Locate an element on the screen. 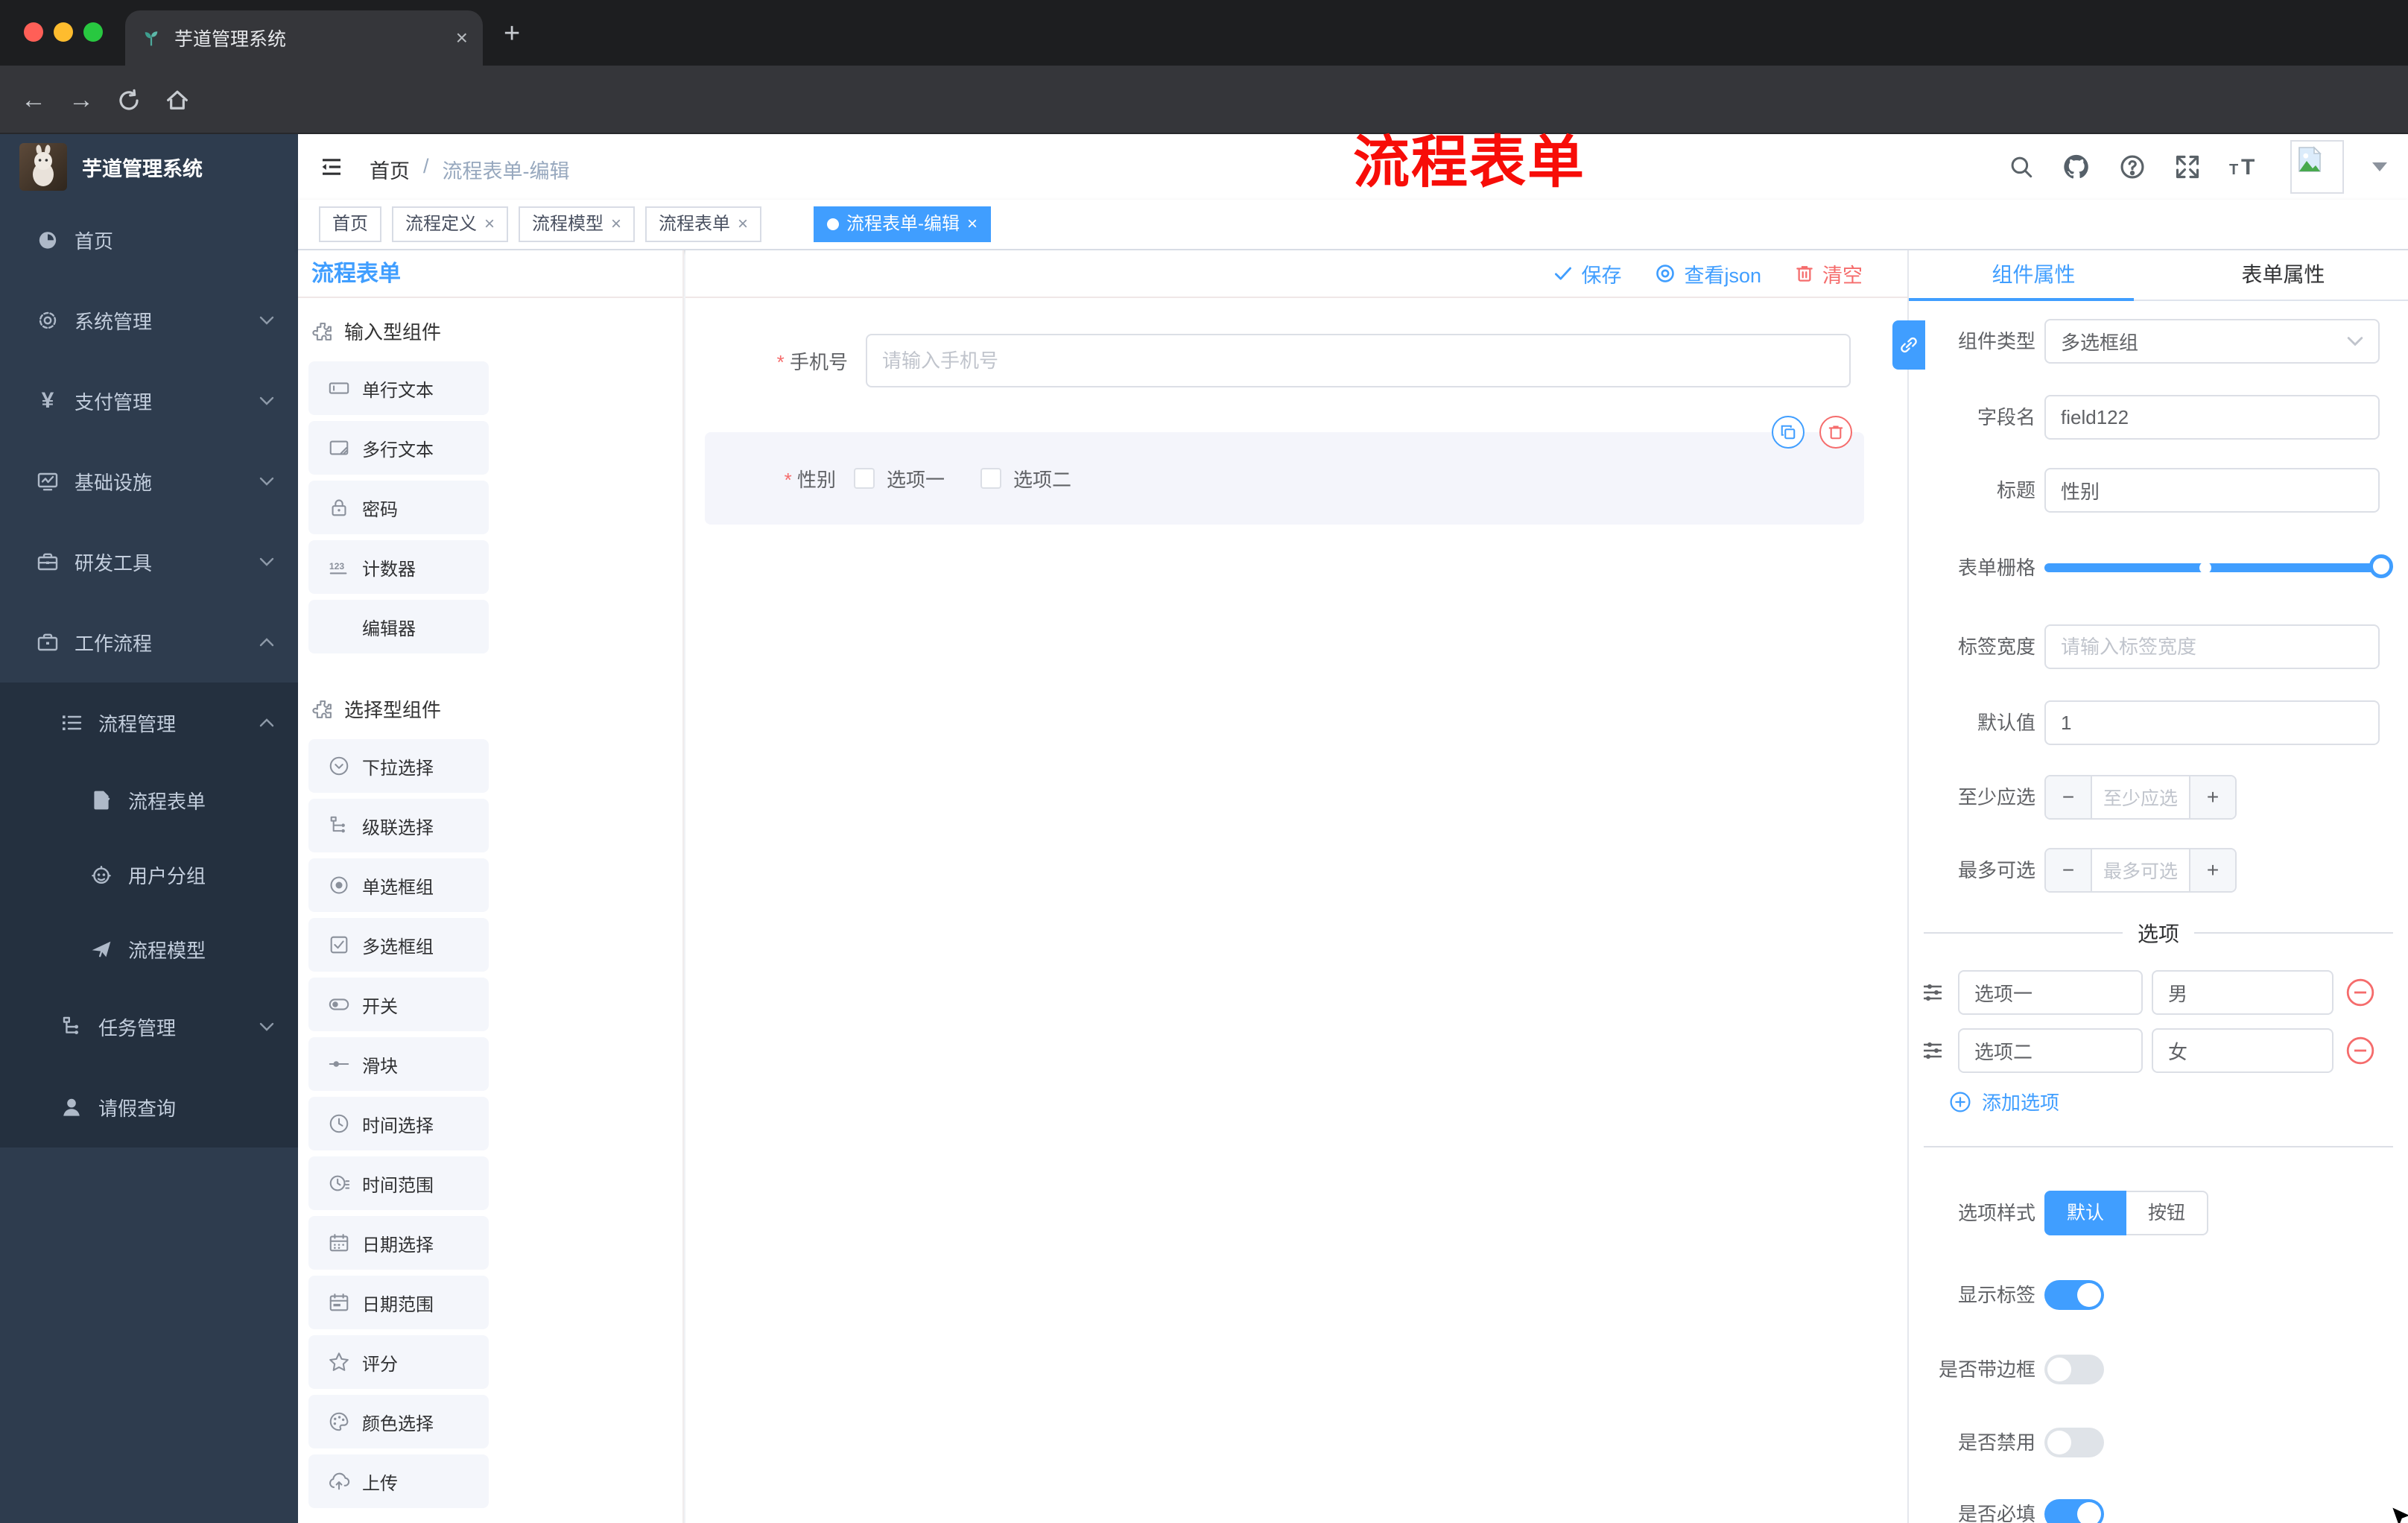  help-icon is located at coordinates (2132, 166).